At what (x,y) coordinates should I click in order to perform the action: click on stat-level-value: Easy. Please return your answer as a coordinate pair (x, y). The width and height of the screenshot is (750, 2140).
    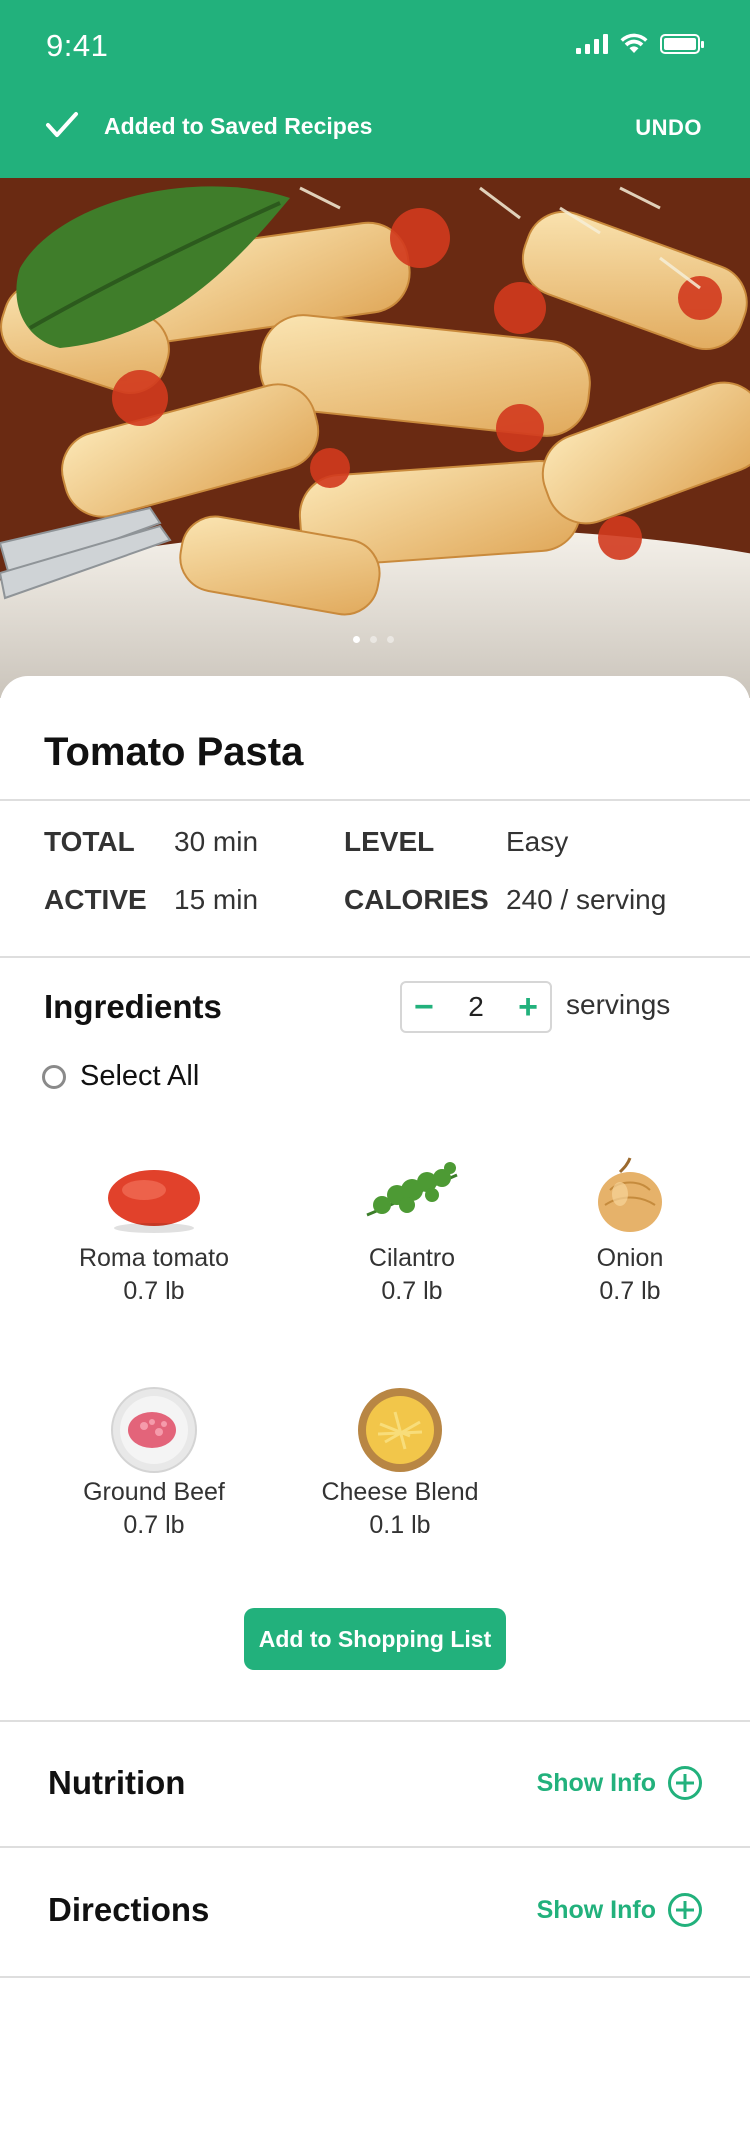
    Looking at the image, I should click on (537, 841).